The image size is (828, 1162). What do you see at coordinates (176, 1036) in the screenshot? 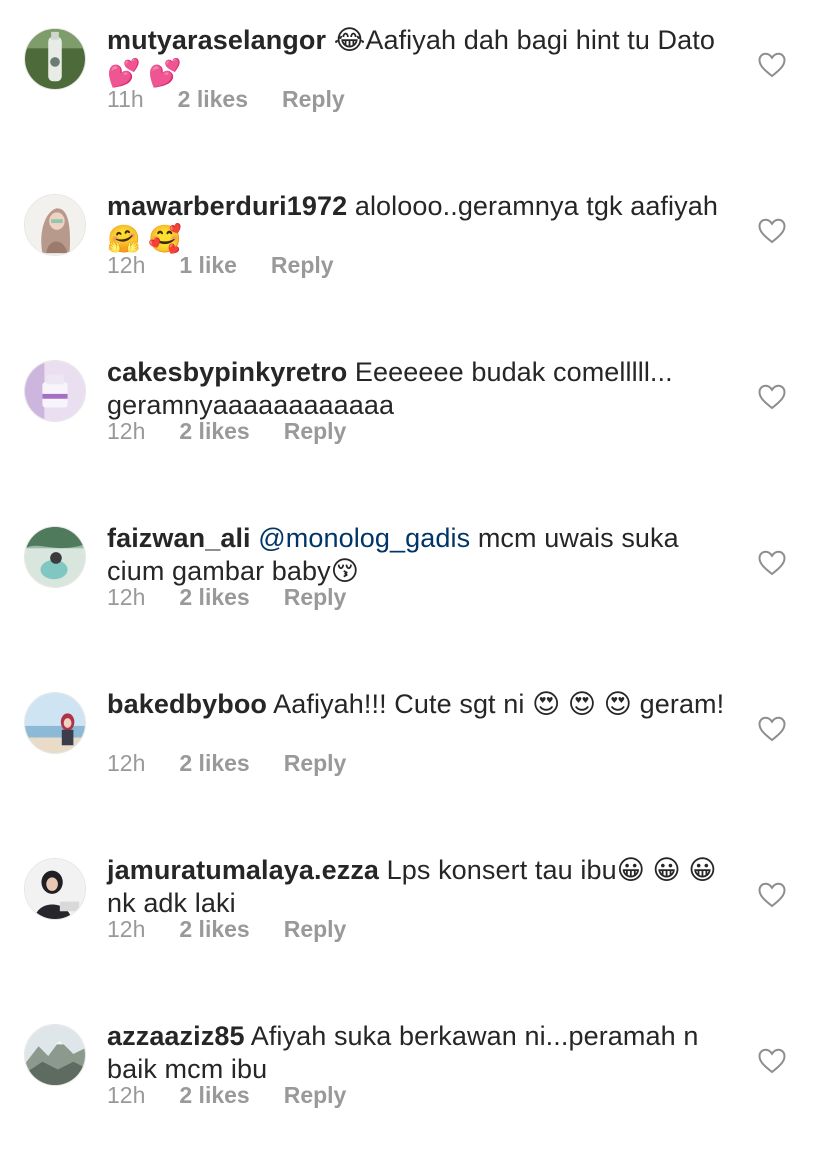
I see `comment-username: azzaaziz85` at bounding box center [176, 1036].